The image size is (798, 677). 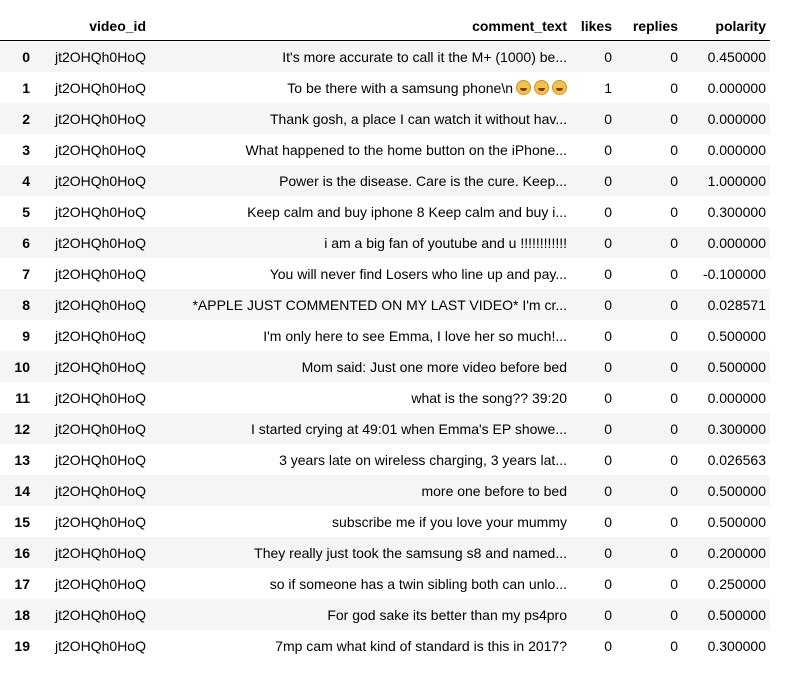 What do you see at coordinates (736, 459) in the screenshot?
I see `cell-polarity: 0.026563` at bounding box center [736, 459].